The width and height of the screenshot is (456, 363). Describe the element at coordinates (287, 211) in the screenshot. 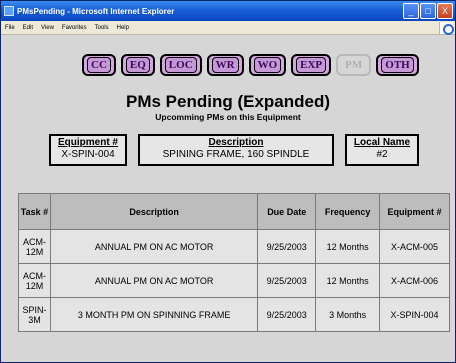

I see `header-due-date: Due Date` at that location.